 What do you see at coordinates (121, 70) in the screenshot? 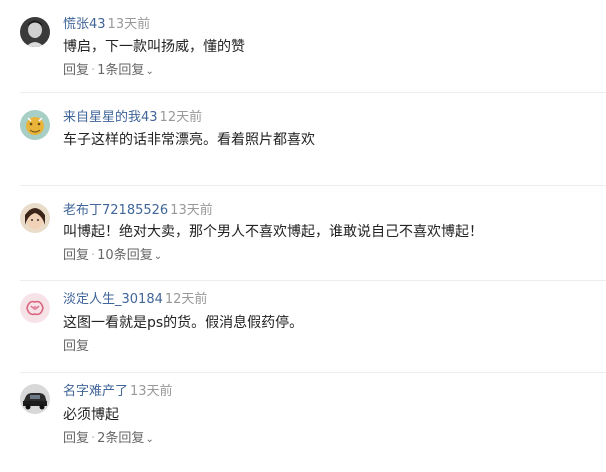
I see `replies-count-label: 1条回复` at bounding box center [121, 70].